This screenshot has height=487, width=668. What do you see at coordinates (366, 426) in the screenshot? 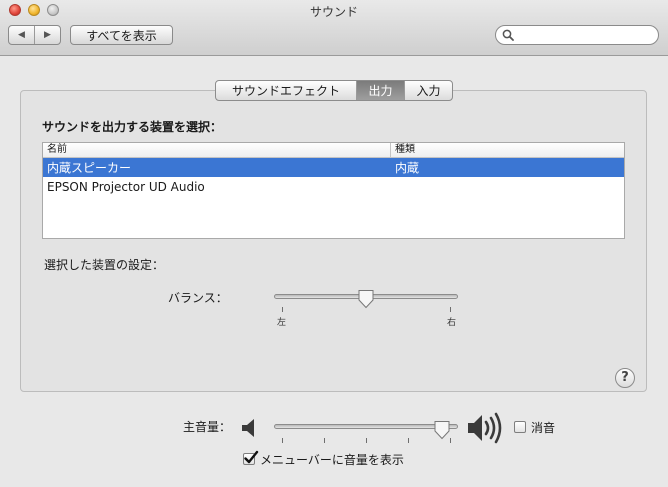
I see `volume-slider-track` at bounding box center [366, 426].